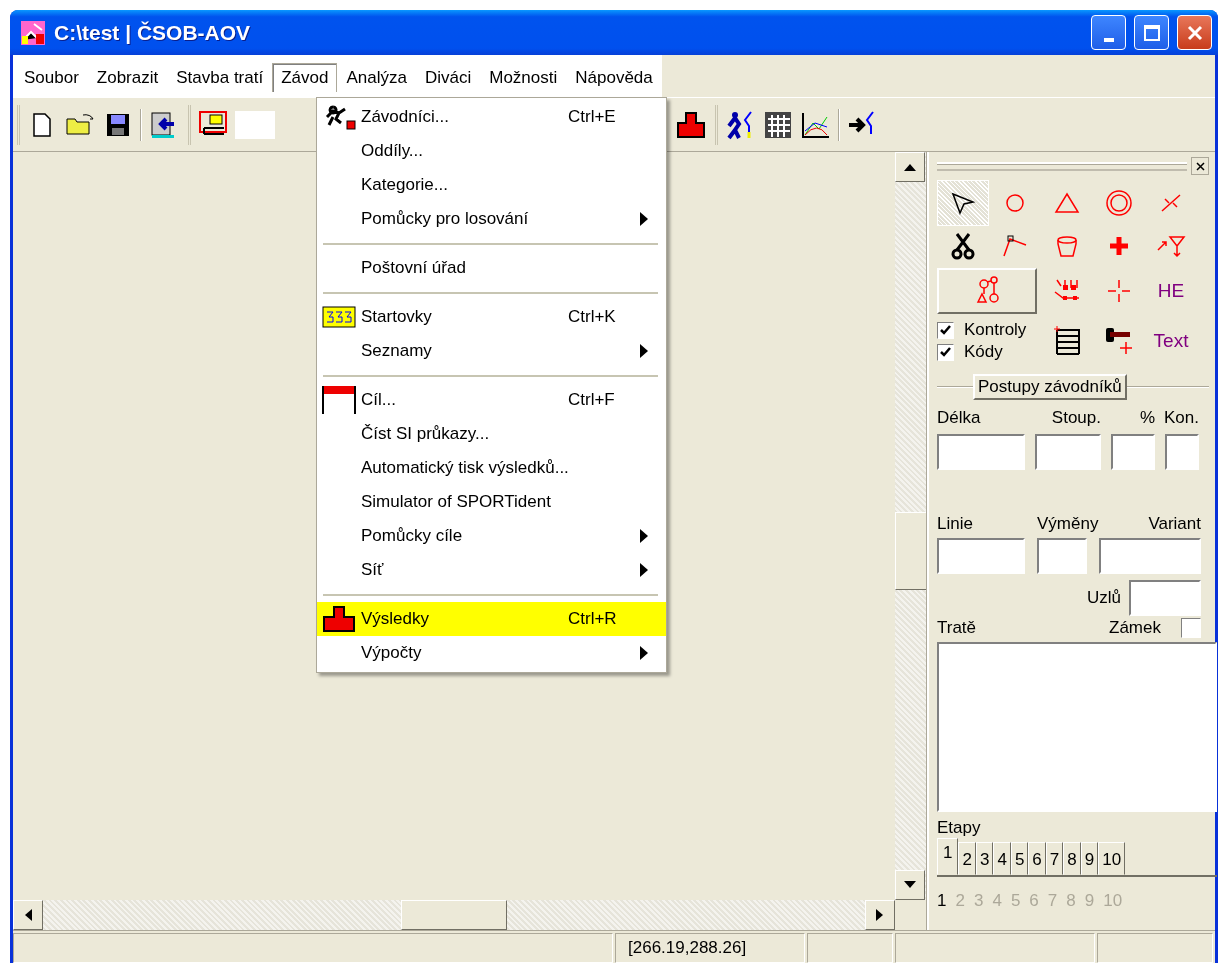  I want to click on field-label: Délka, so click(959, 418).